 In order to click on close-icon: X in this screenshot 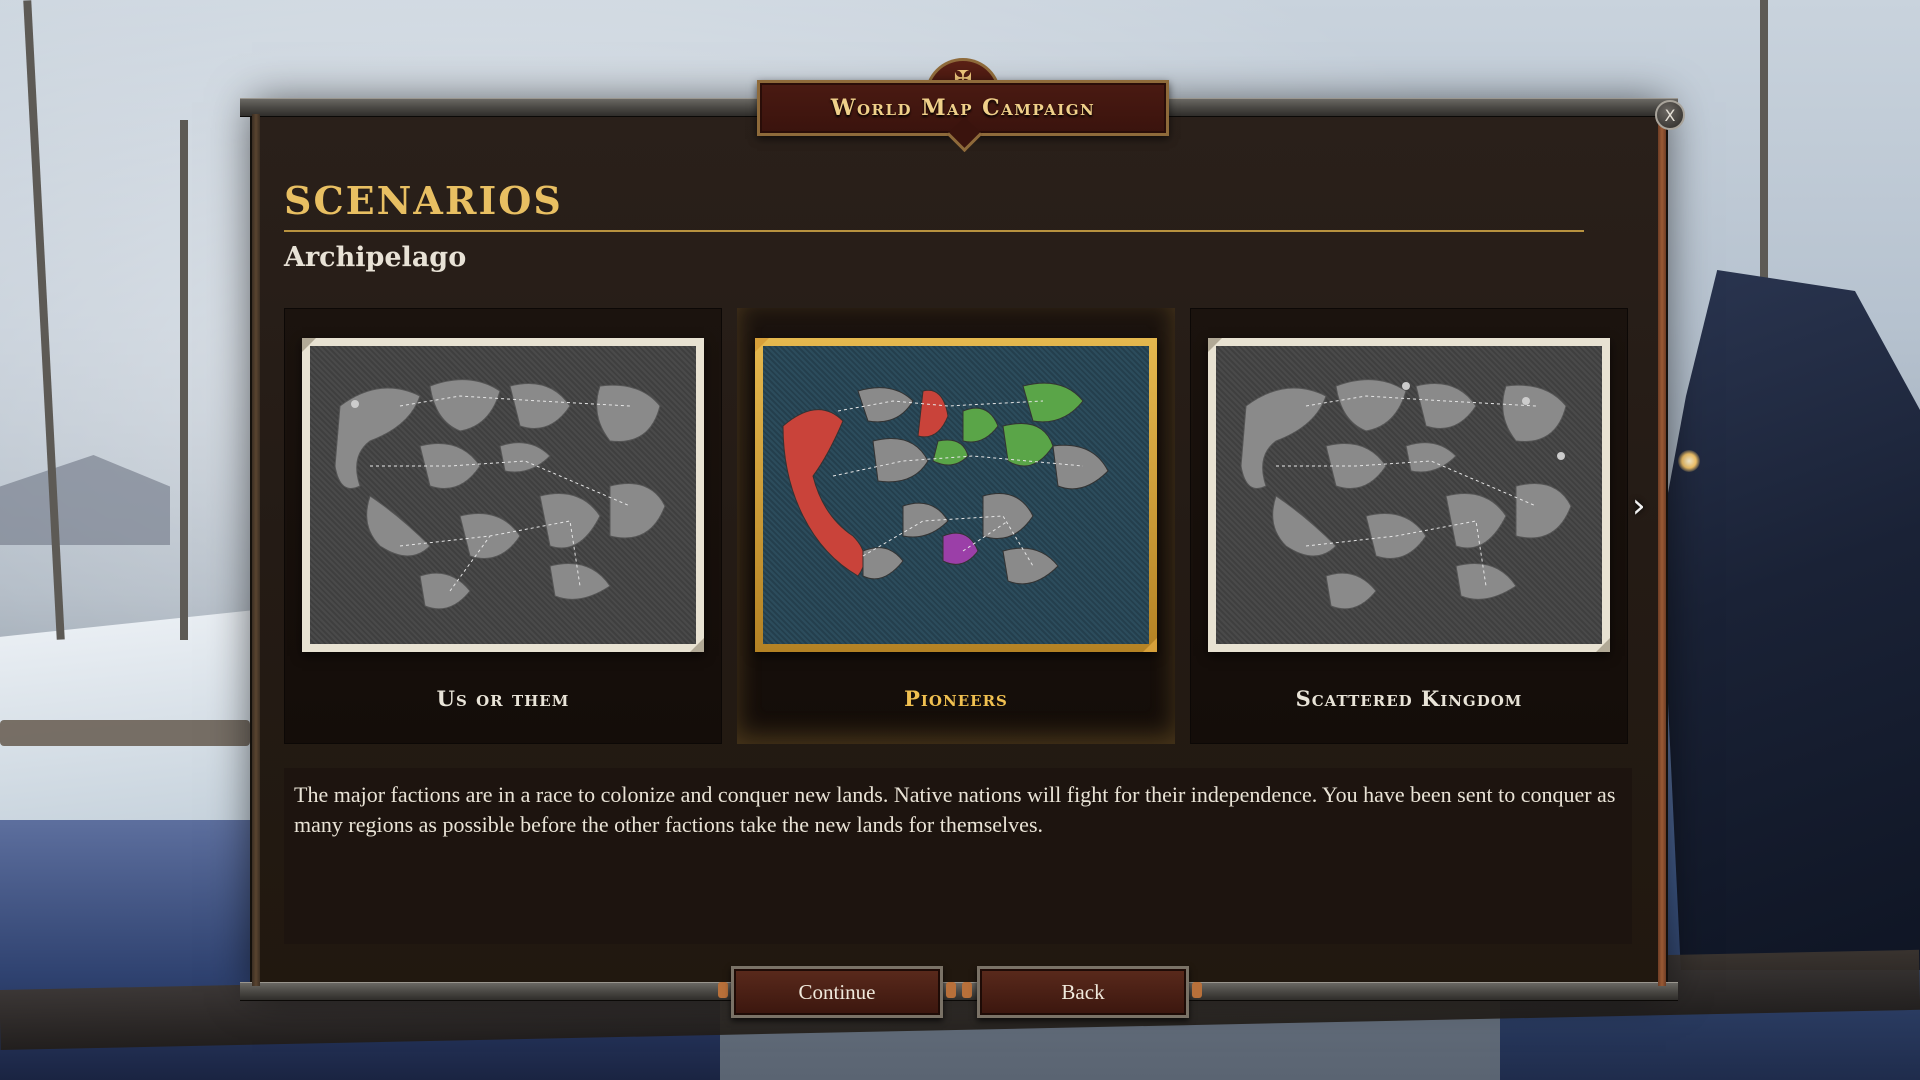, I will do `click(1670, 115)`.